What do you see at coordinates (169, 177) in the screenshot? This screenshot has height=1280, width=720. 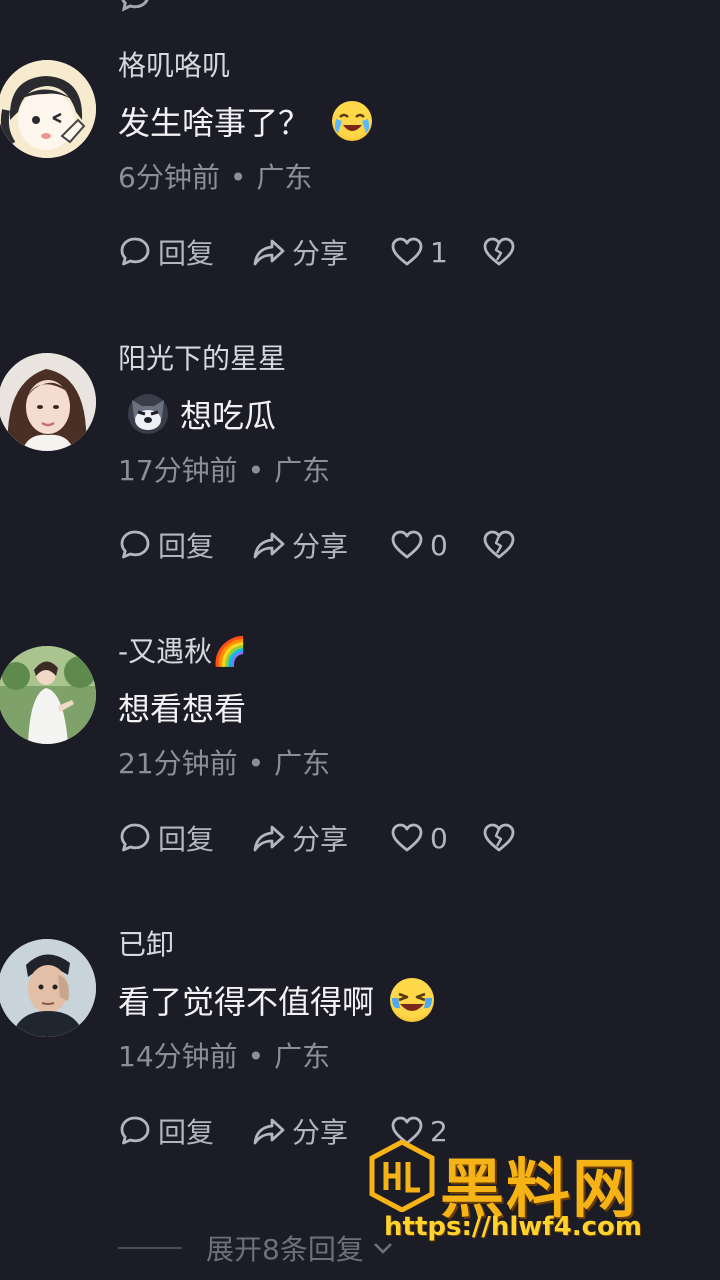 I see `comment-time: 6分钟前` at bounding box center [169, 177].